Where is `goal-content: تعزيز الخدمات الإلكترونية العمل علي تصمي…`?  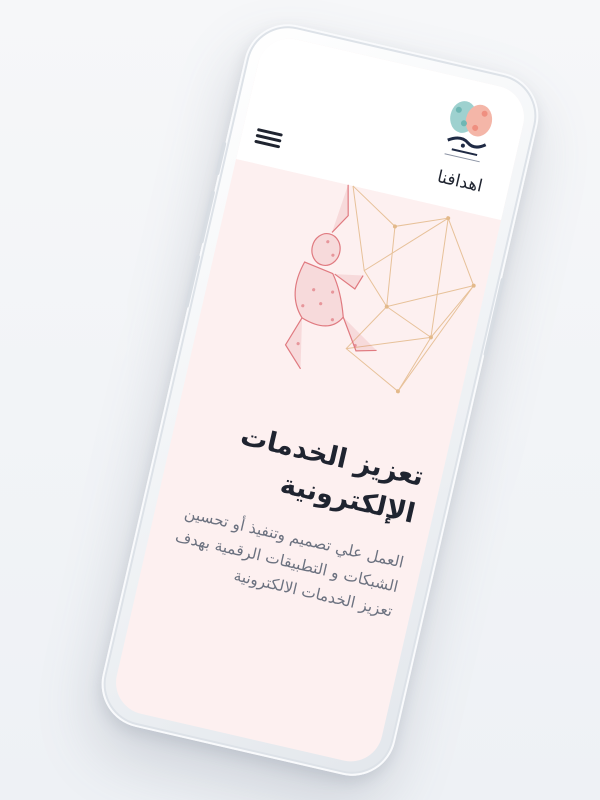
goal-content: تعزيز الخدمات الإلكترونية العمل علي تصمي… is located at coordinates (293, 516).